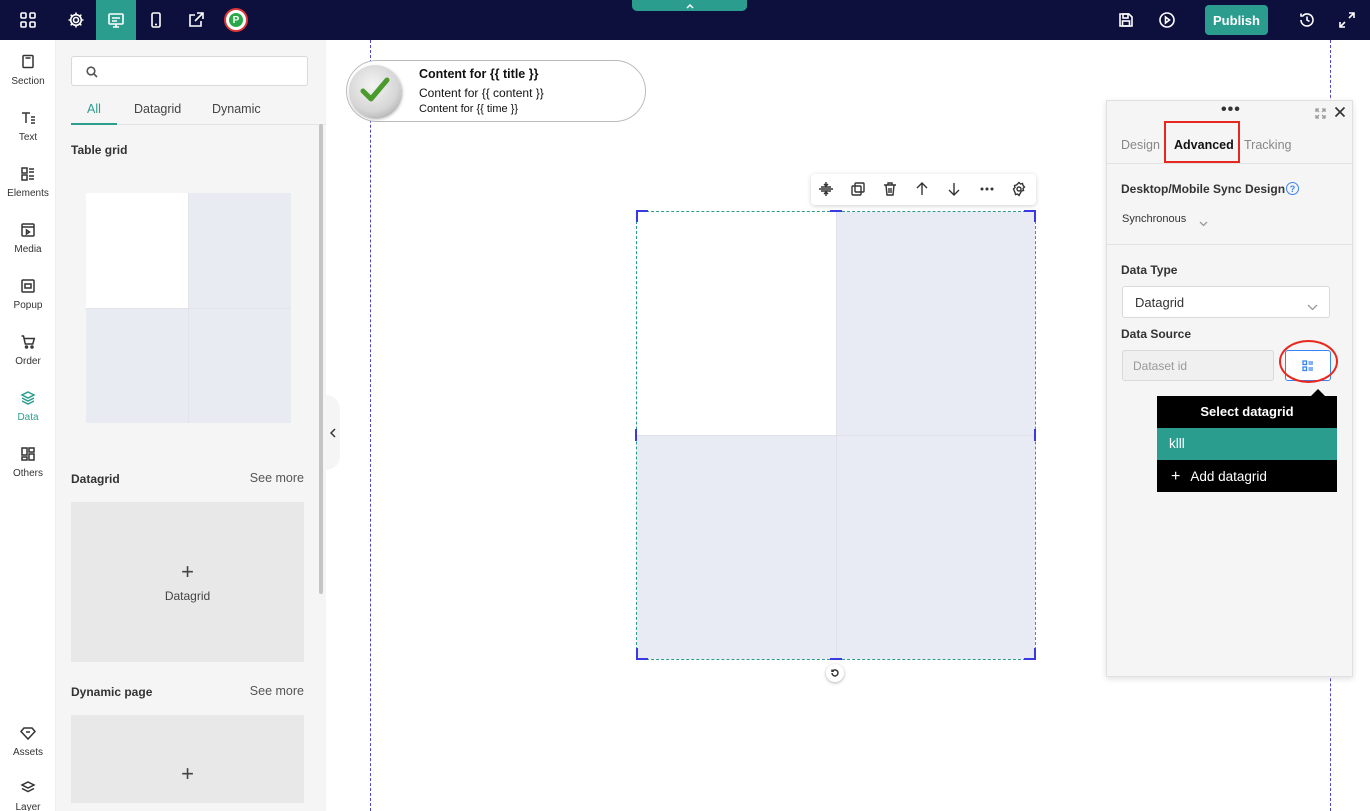 This screenshot has height=811, width=1370. I want to click on publish-button: Publish, so click(1236, 20).